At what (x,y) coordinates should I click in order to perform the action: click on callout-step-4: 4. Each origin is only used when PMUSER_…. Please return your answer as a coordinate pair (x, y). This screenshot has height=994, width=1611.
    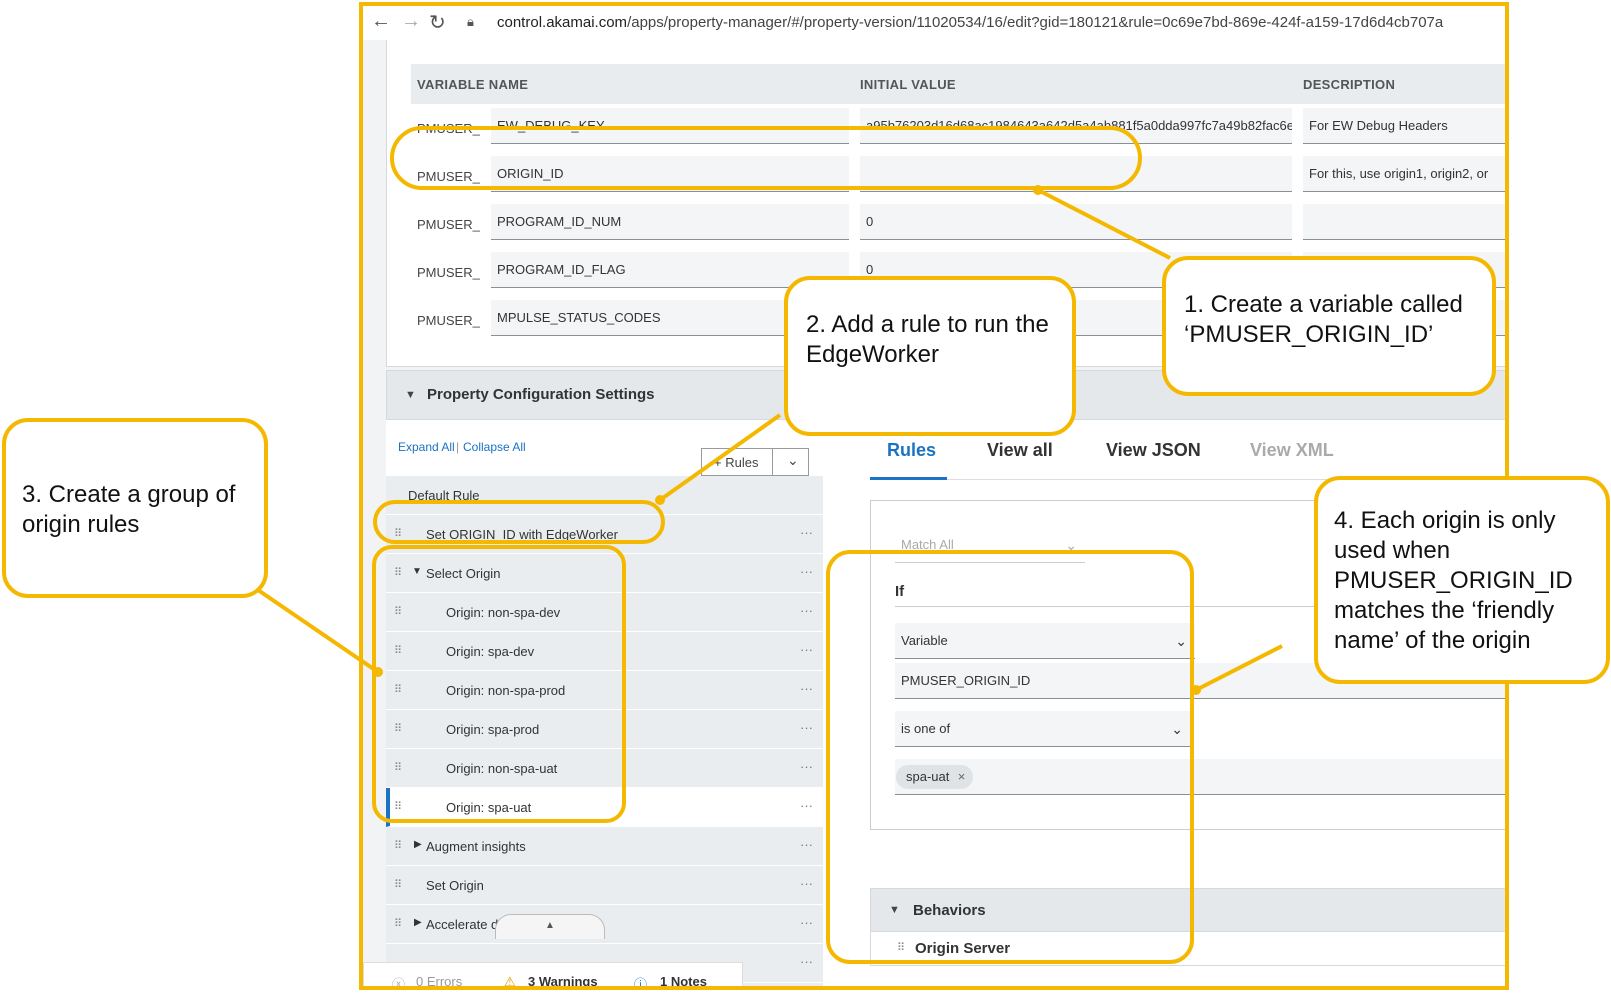
    Looking at the image, I should click on (1462, 580).